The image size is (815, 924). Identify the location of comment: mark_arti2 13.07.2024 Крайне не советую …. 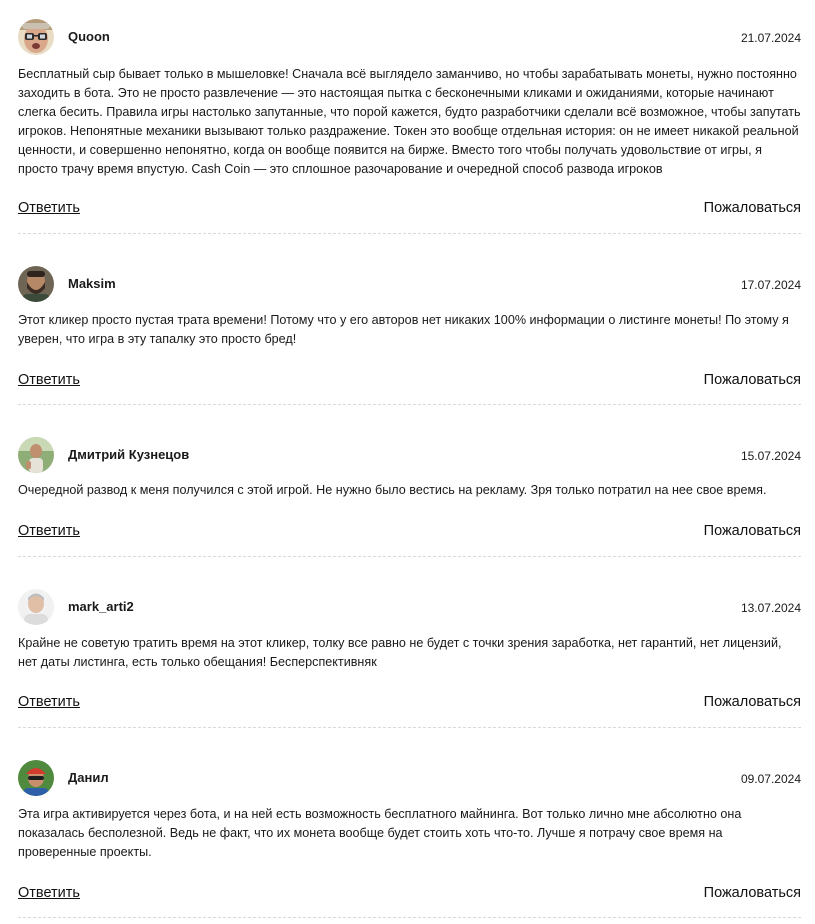
(409, 658).